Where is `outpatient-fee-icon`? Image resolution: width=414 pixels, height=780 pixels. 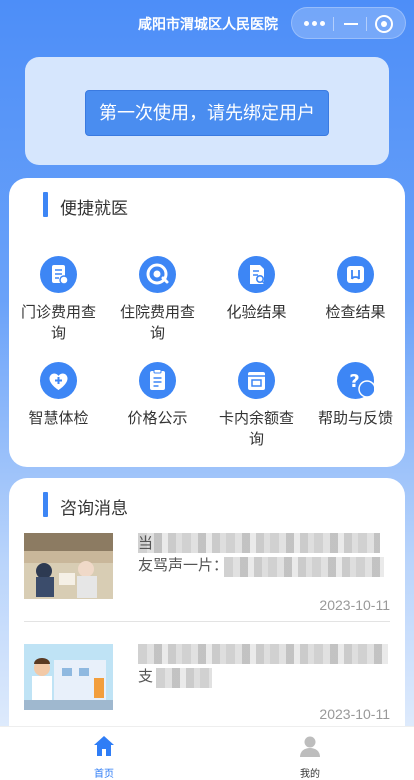
outpatient-fee-icon is located at coordinates (58, 274).